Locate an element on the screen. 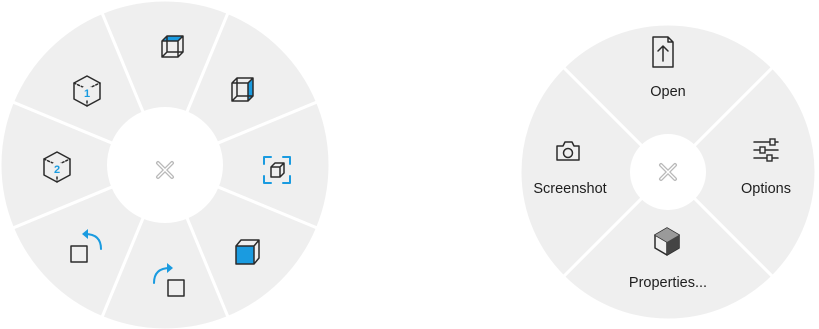  view-menu-center is located at coordinates (165, 165).